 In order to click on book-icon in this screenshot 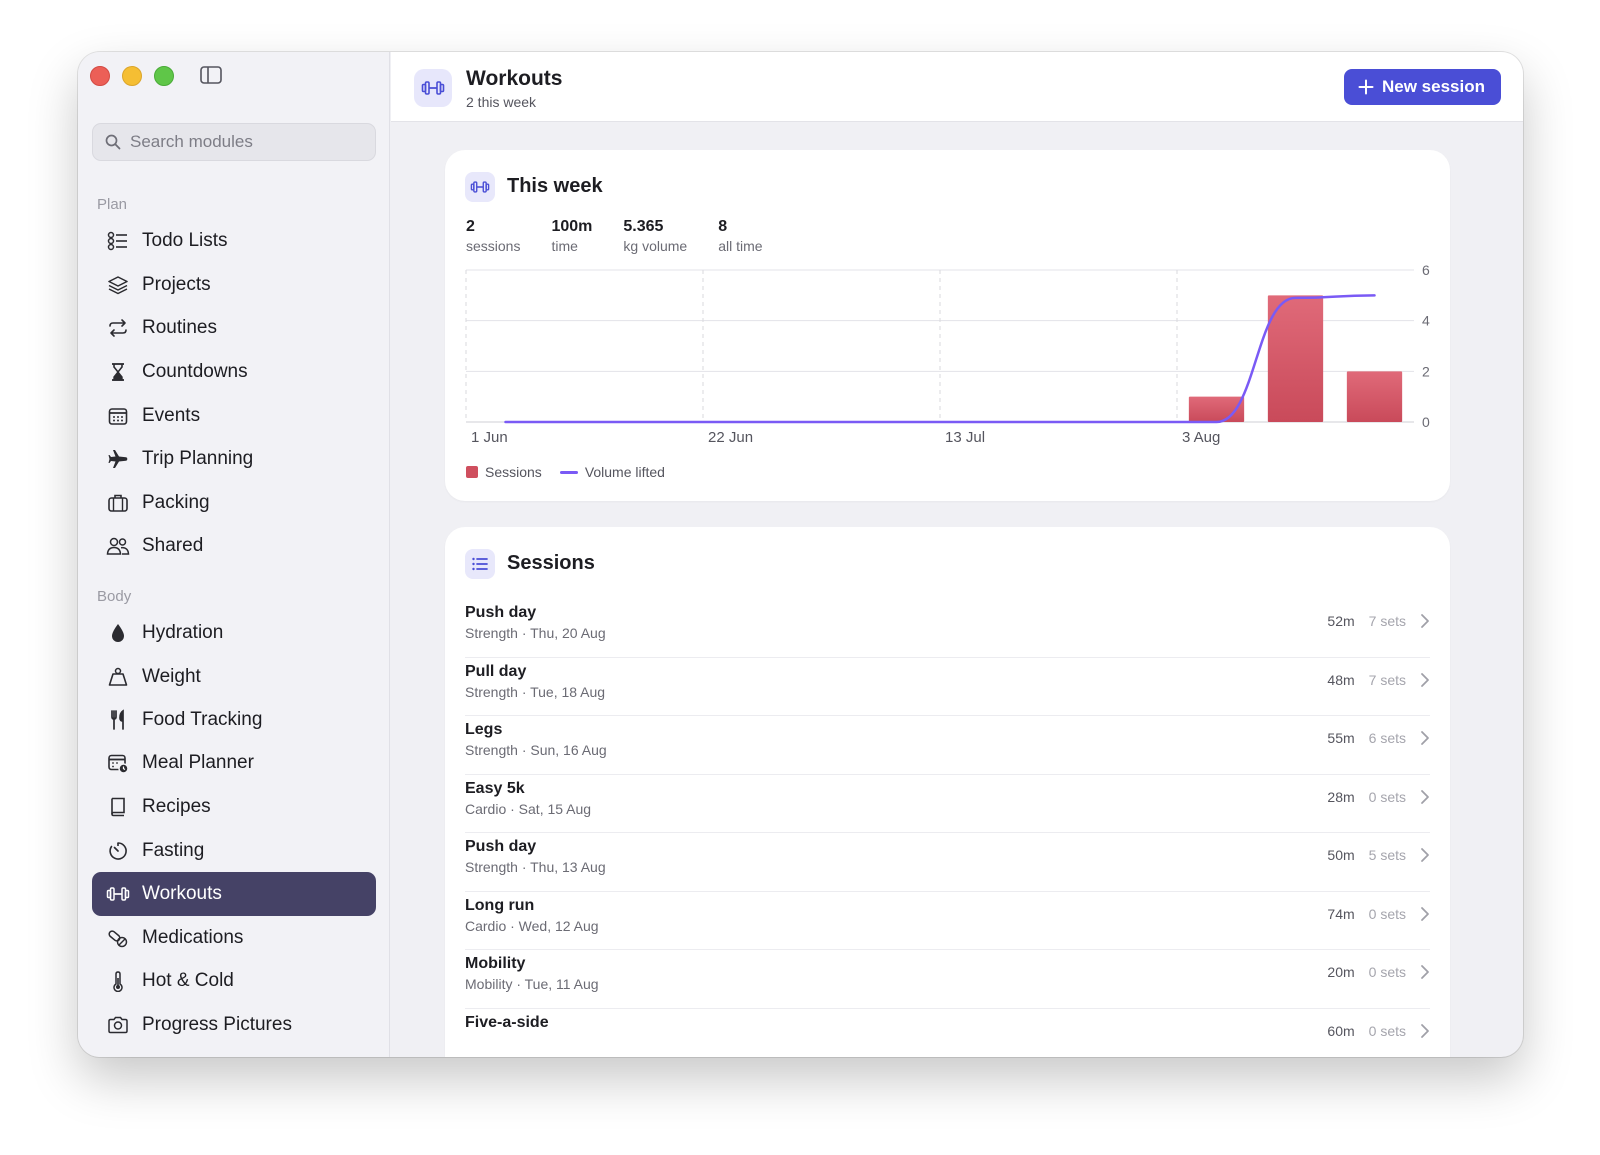, I will do `click(118, 807)`.